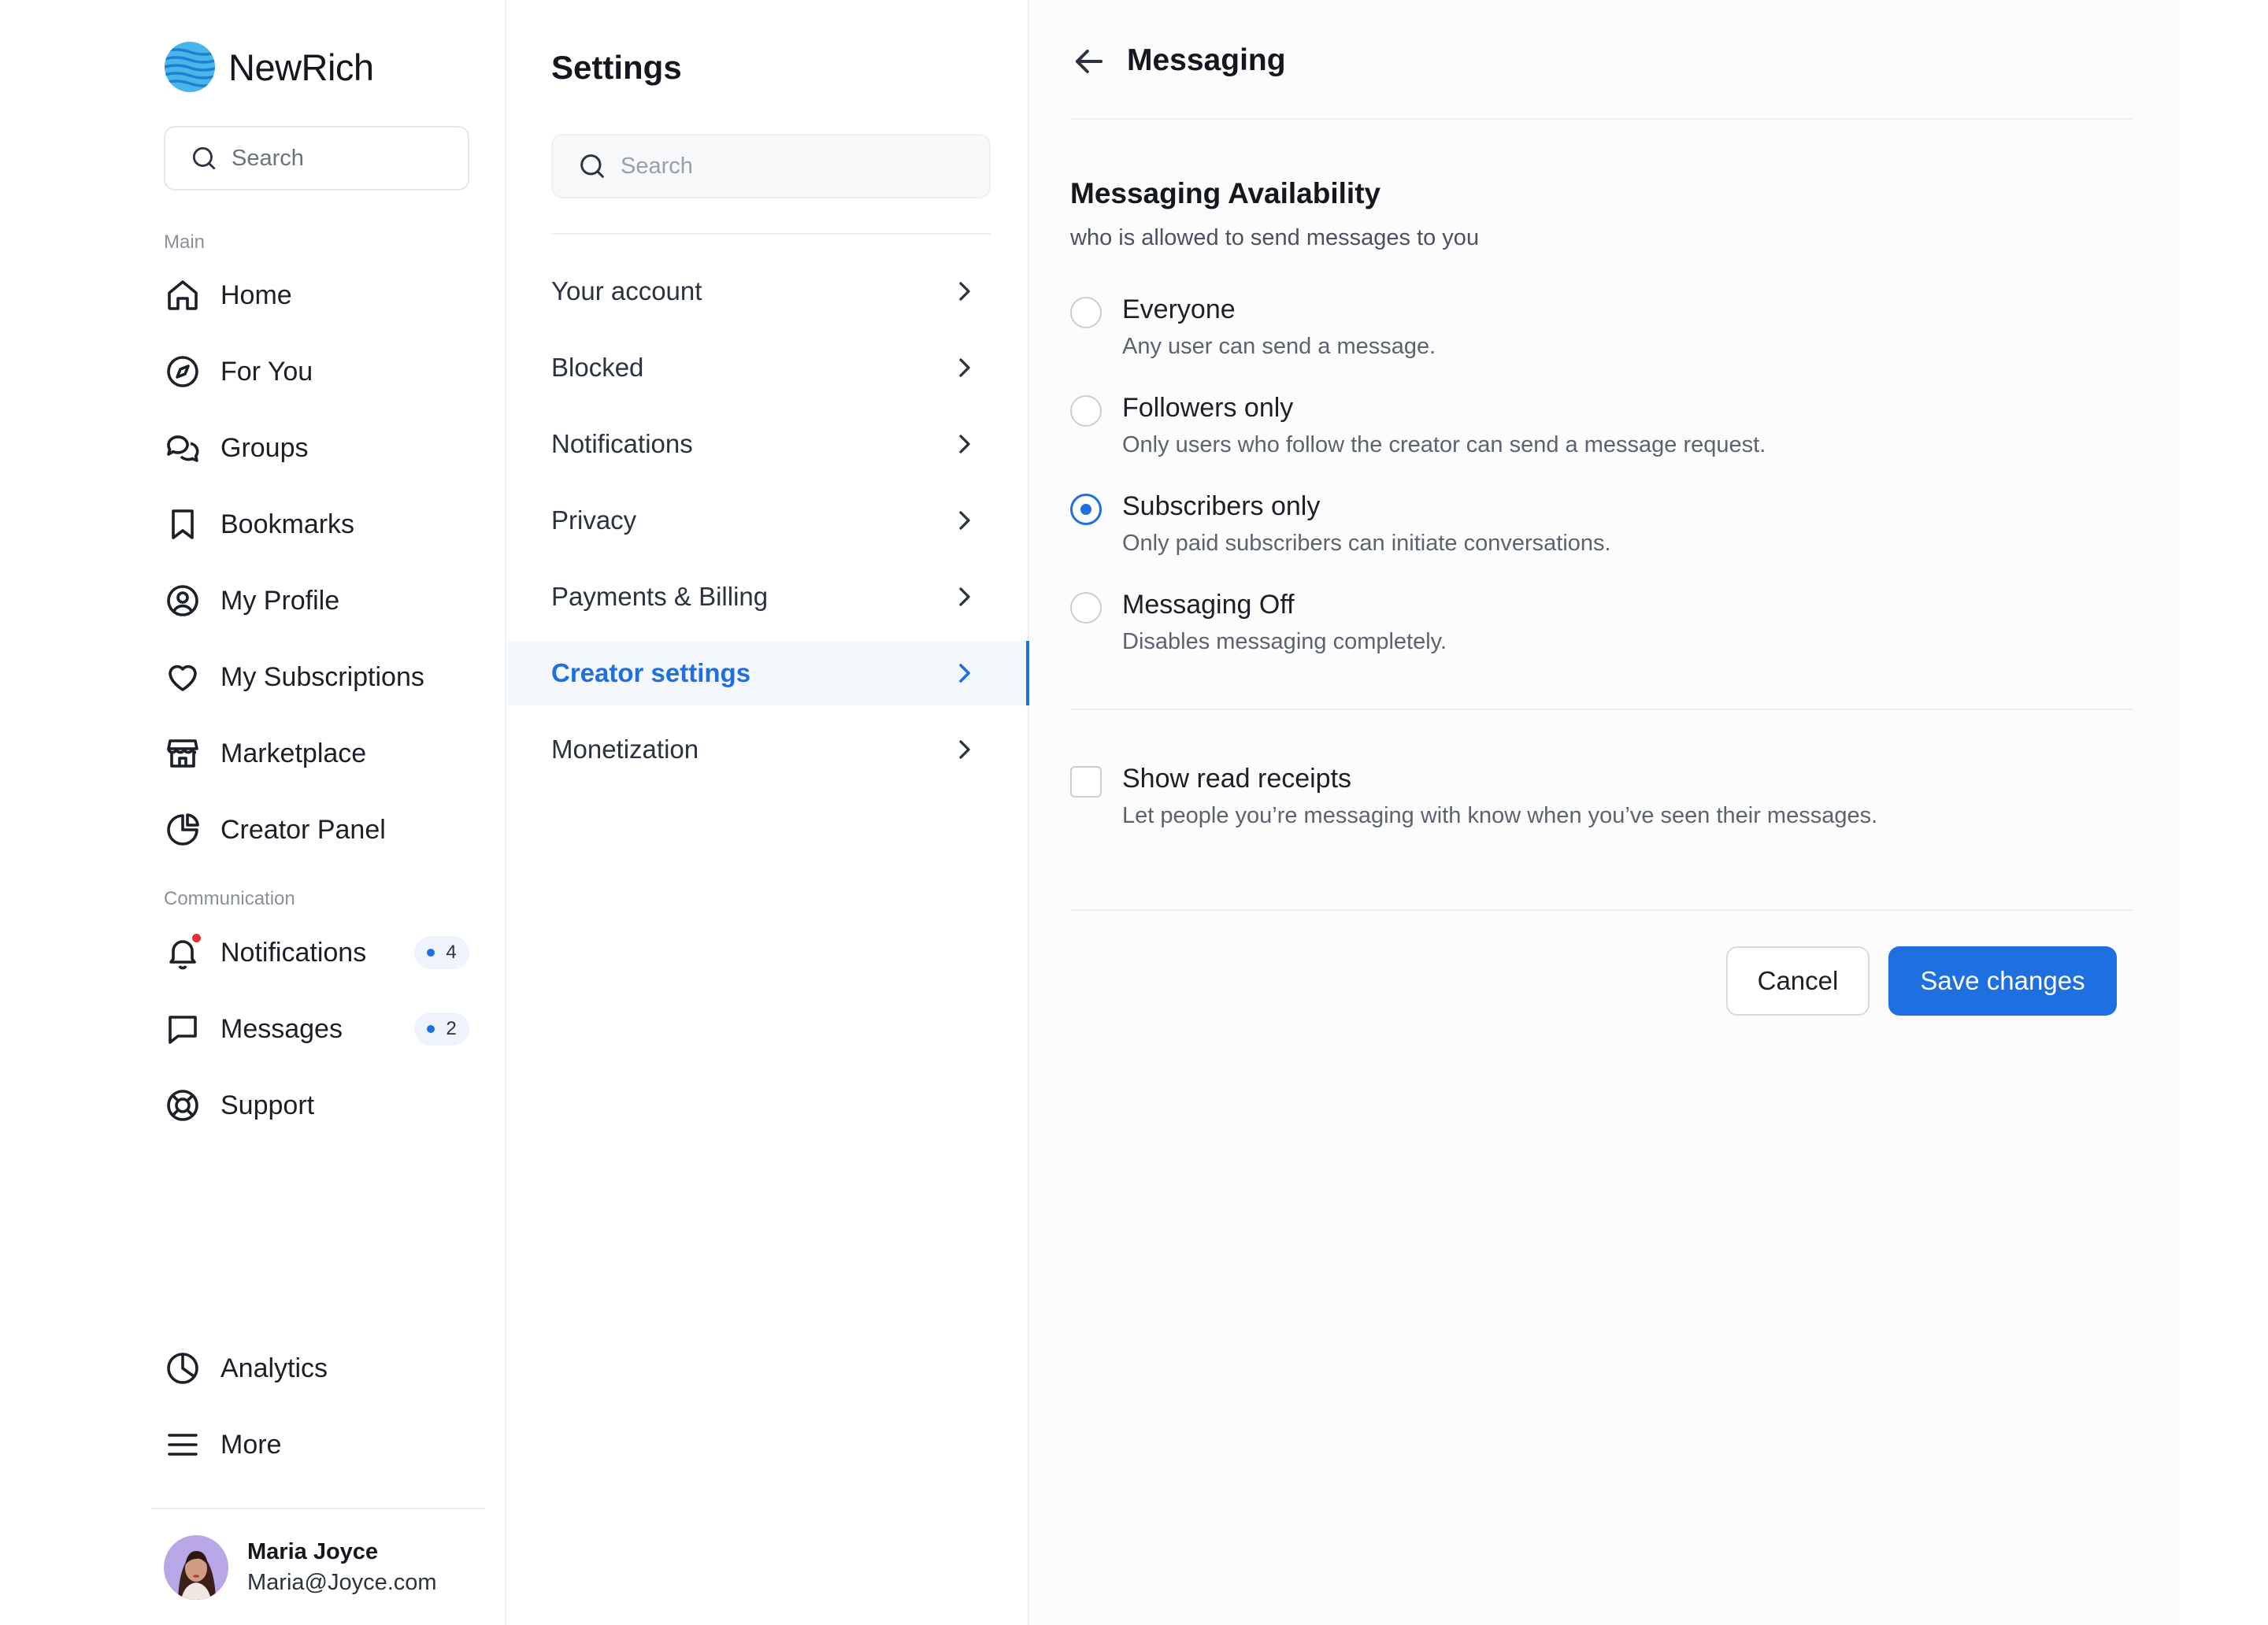  I want to click on sidebar-item-notifications: Notifications 4, so click(316, 952).